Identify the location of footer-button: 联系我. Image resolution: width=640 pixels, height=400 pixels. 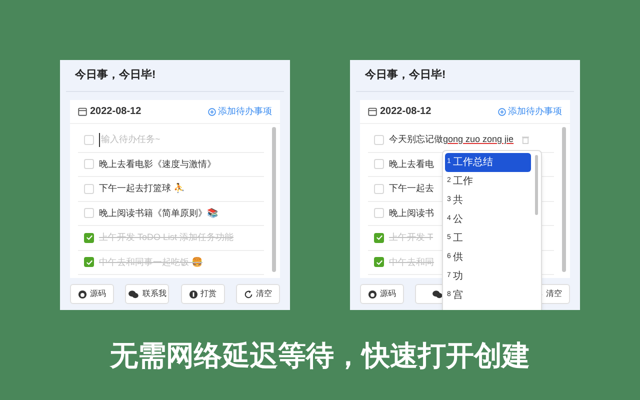
(147, 294).